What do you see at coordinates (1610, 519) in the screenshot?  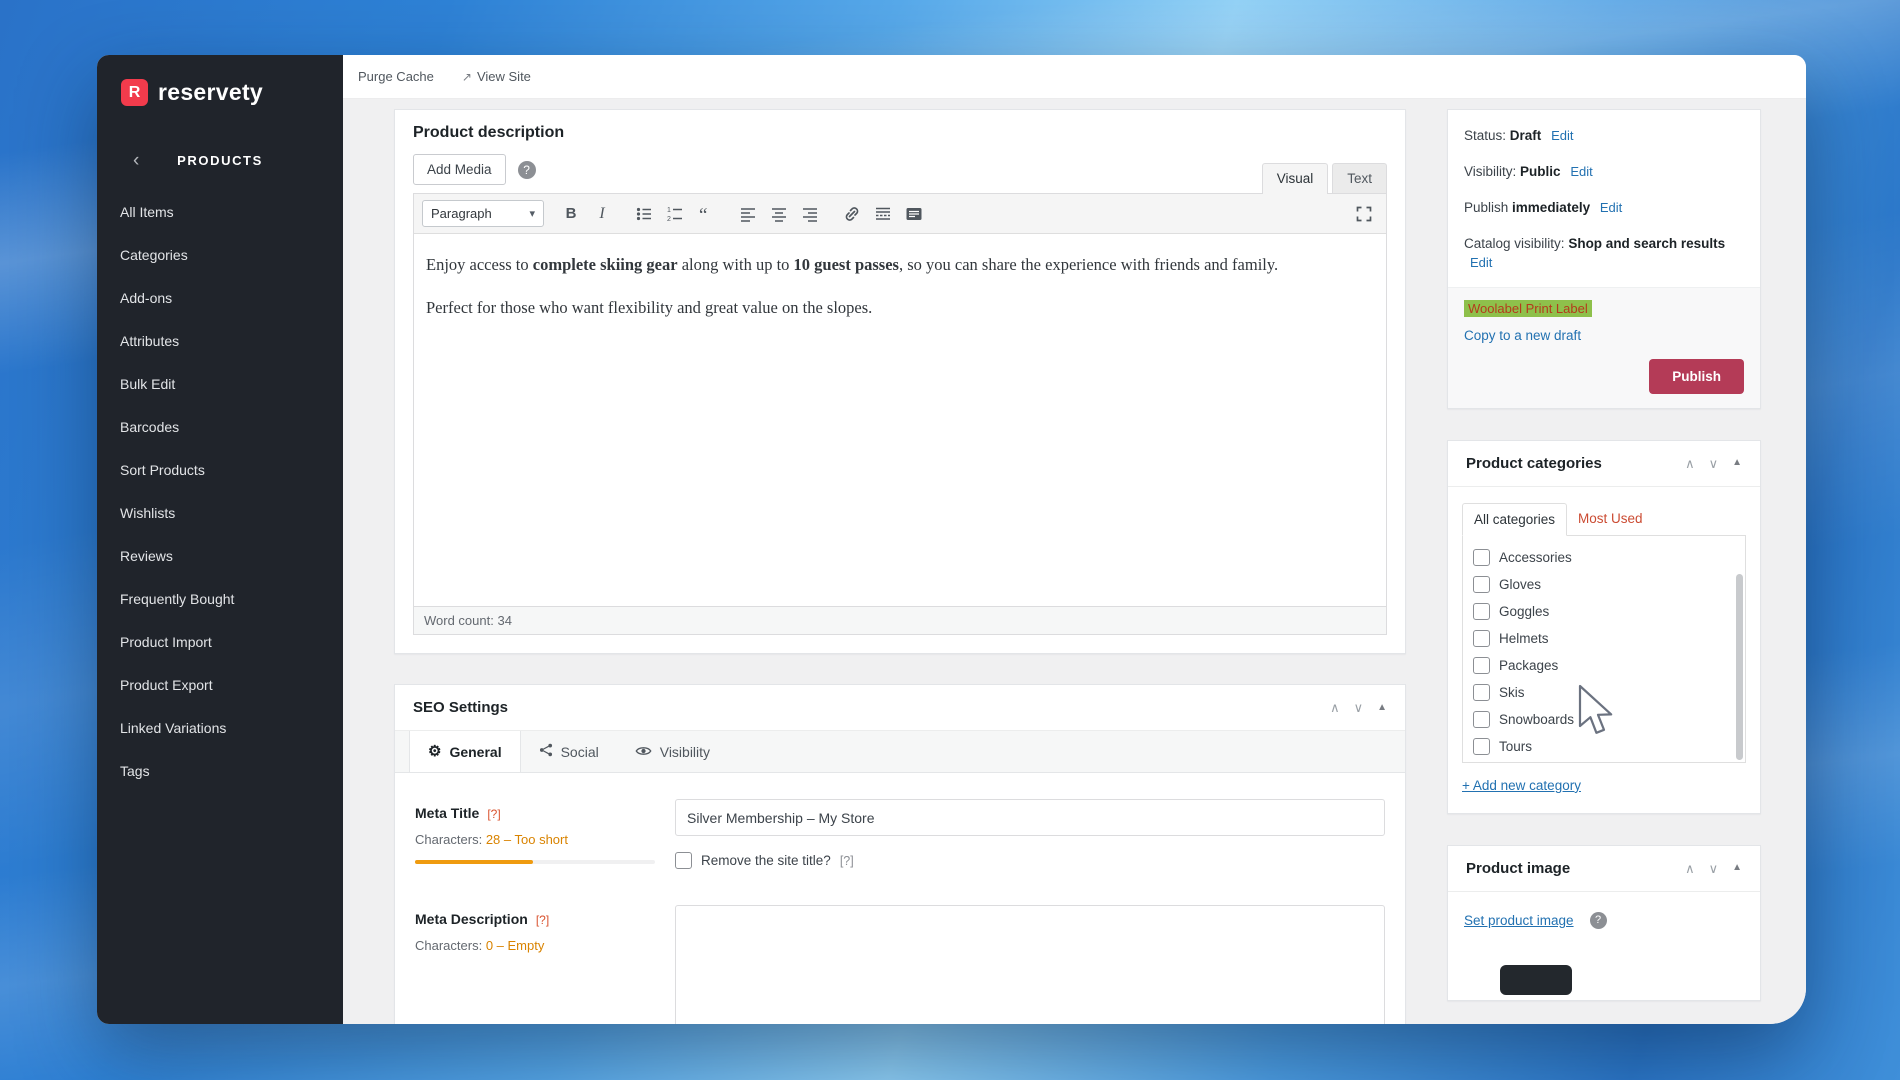 I see `tab-most-used: Most Used` at bounding box center [1610, 519].